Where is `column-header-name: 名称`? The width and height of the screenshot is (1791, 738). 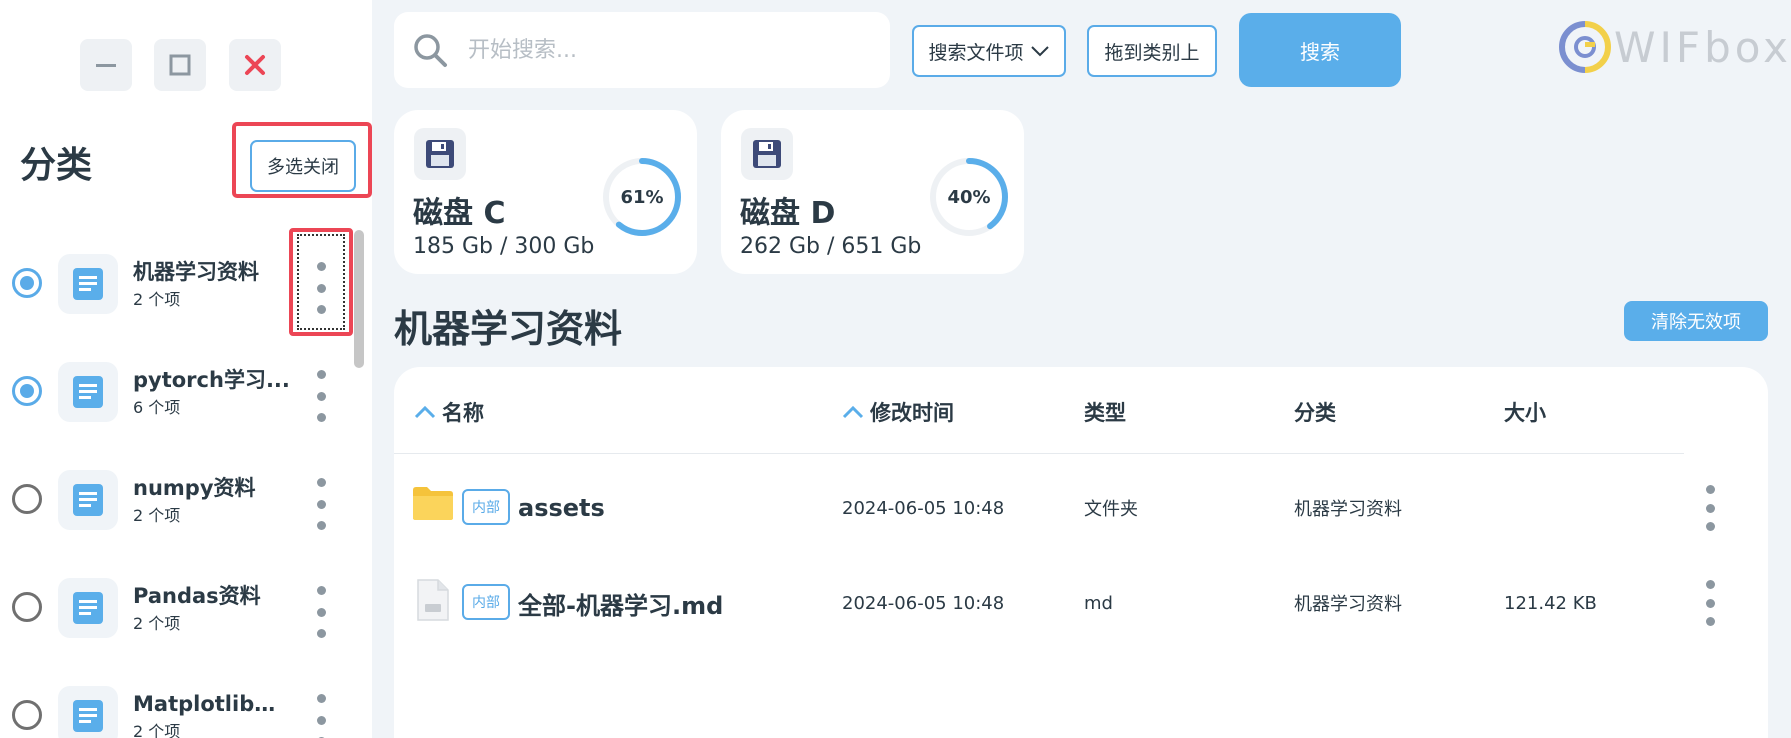 column-header-name: 名称 is located at coordinates (449, 412).